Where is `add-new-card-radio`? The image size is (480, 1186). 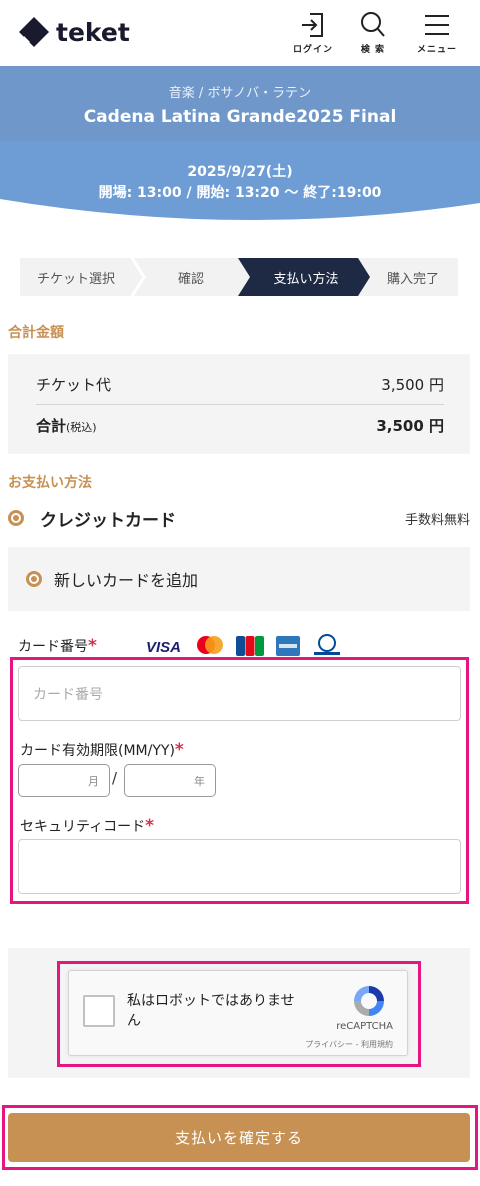
add-new-card-radio is located at coordinates (34, 579).